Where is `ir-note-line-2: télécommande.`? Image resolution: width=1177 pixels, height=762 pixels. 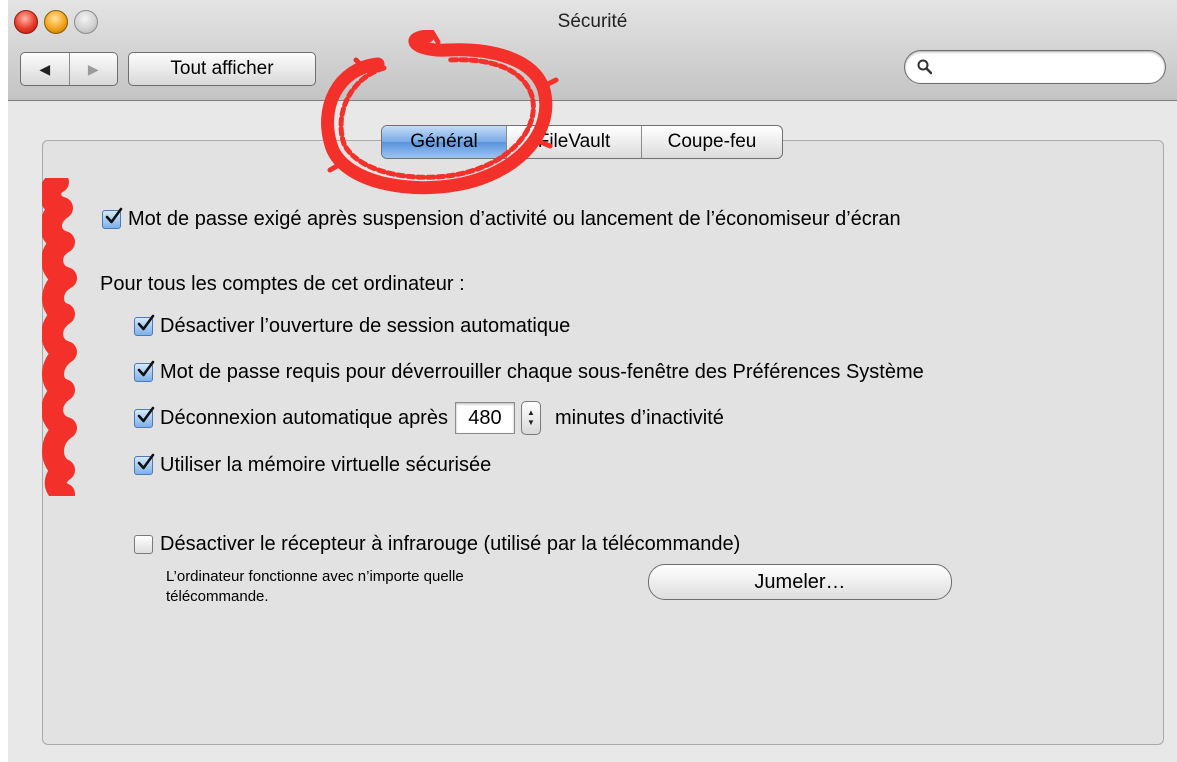
ir-note-line-2: télécommande. is located at coordinates (217, 596).